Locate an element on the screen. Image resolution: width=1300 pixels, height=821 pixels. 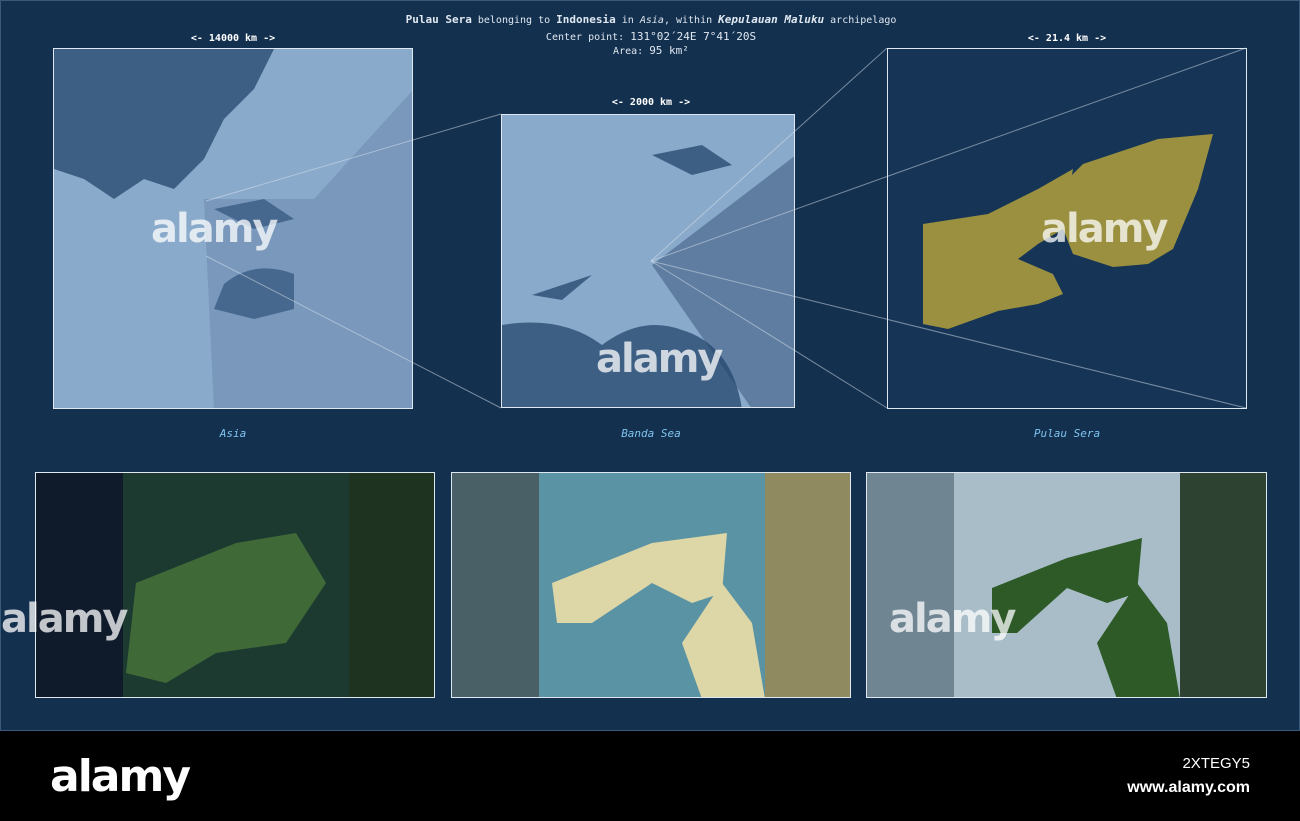
area-value: 95 km² is located at coordinates (669, 50).